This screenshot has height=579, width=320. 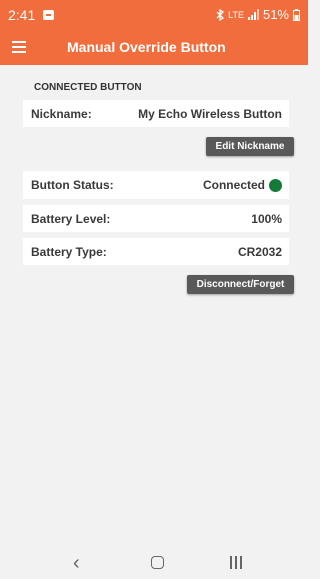 I want to click on button-status-label: Button Status:, so click(x=72, y=185).